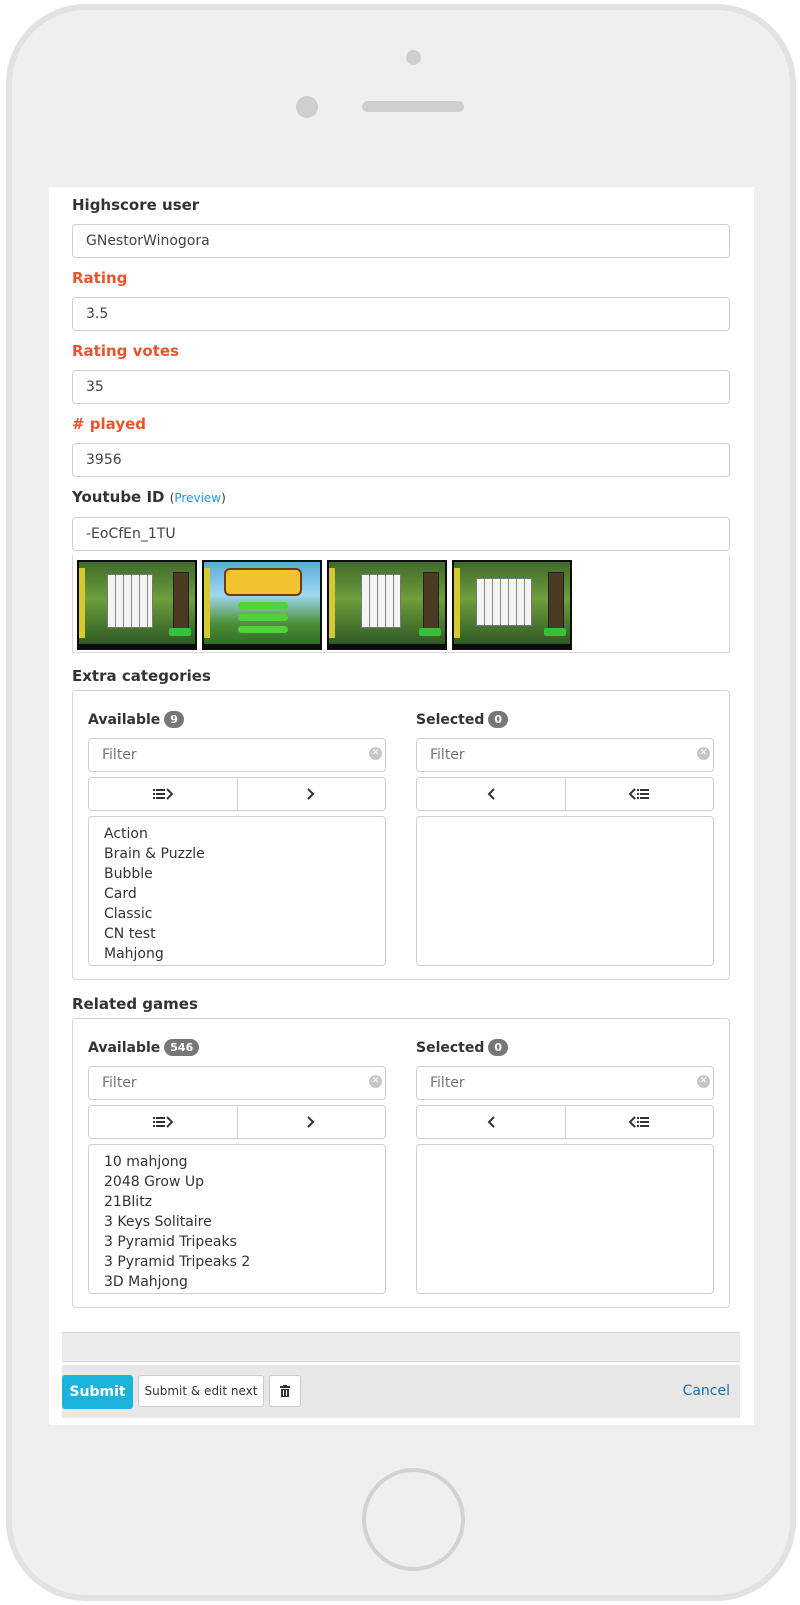 Image resolution: width=800 pixels, height=1605 pixels. I want to click on submit-edit-next-button: Submit & edit next, so click(201, 1391).